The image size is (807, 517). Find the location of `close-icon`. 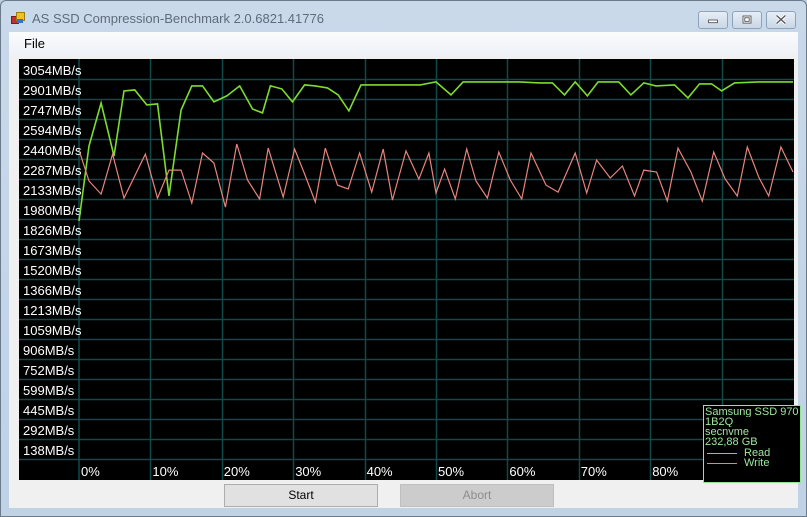

close-icon is located at coordinates (781, 19).